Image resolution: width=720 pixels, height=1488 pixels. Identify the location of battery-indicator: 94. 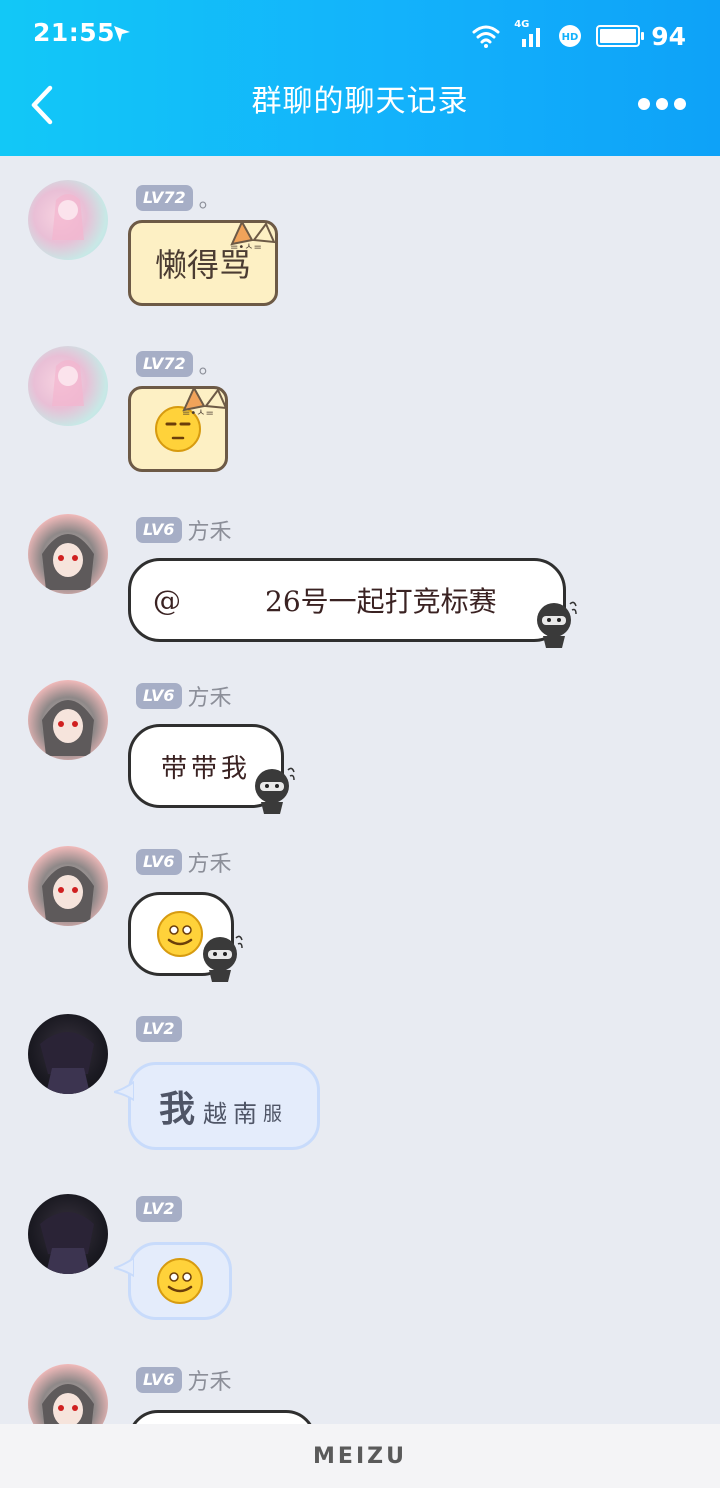
(641, 36).